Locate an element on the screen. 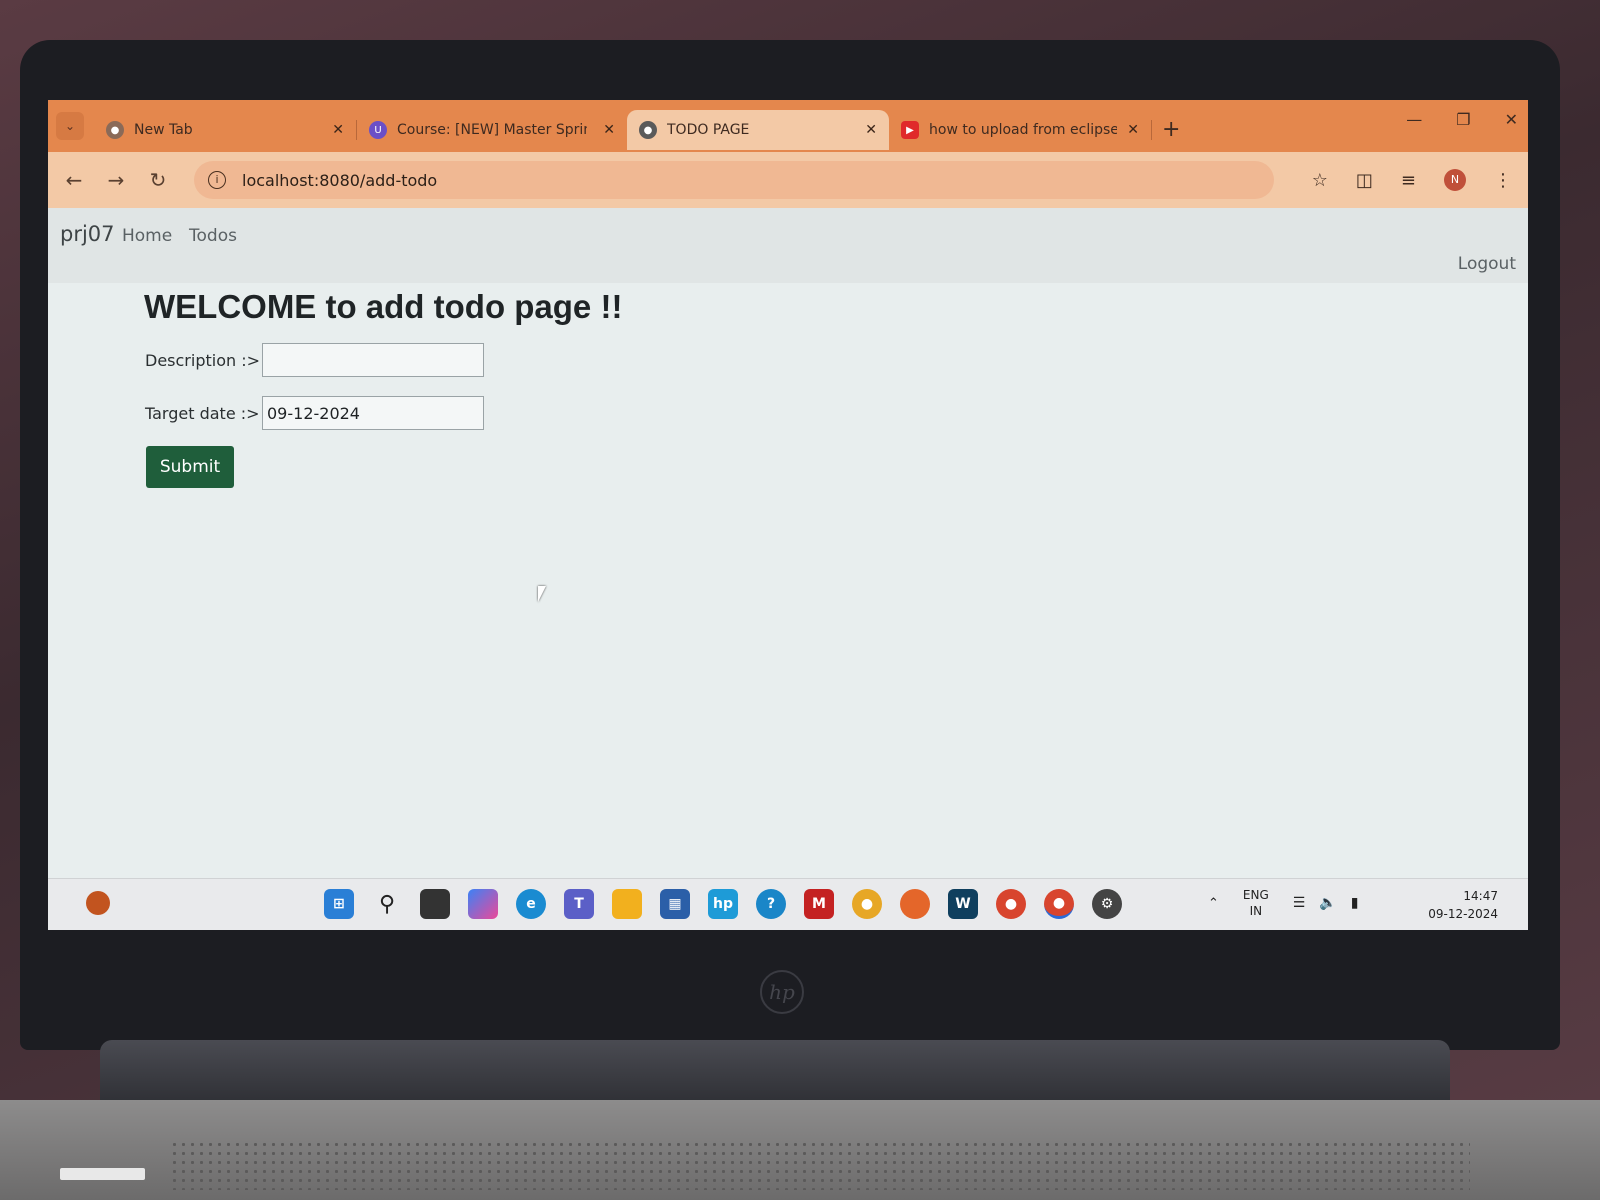  restore-icon: ❐ is located at coordinates (1463, 119).